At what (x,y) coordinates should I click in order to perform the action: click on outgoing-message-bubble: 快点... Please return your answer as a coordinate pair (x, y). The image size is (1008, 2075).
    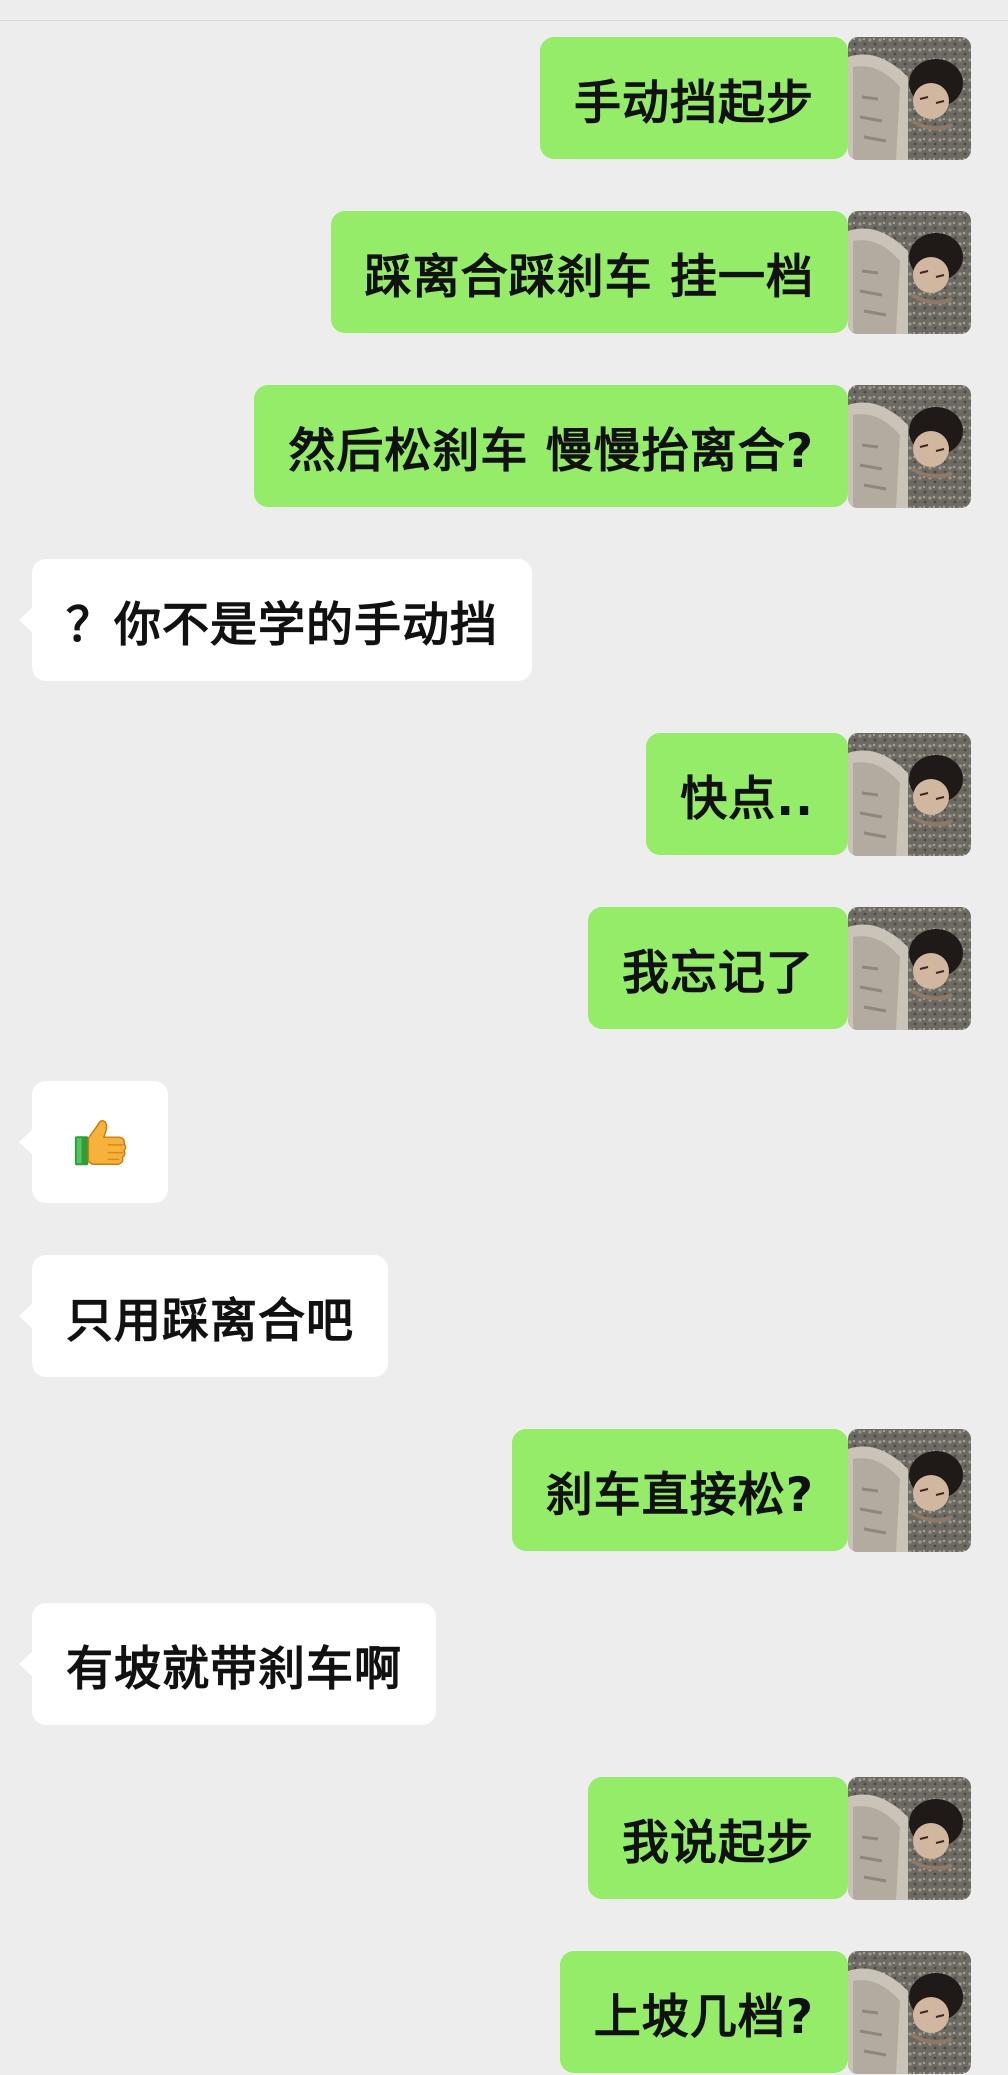
    Looking at the image, I should click on (753, 794).